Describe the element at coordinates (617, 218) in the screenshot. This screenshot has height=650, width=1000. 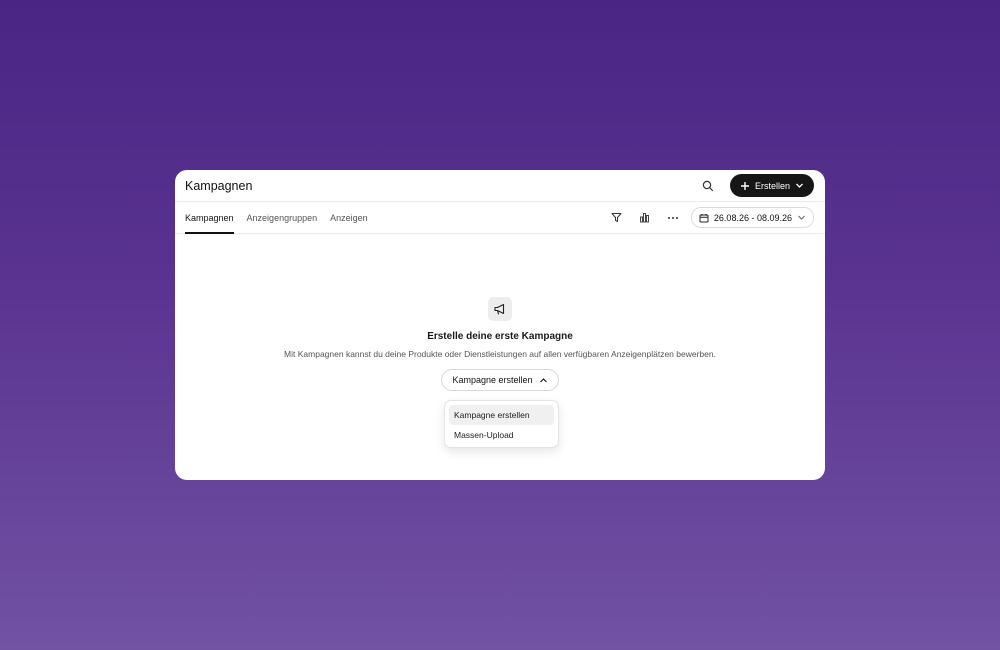
I see `filter-icon` at that location.